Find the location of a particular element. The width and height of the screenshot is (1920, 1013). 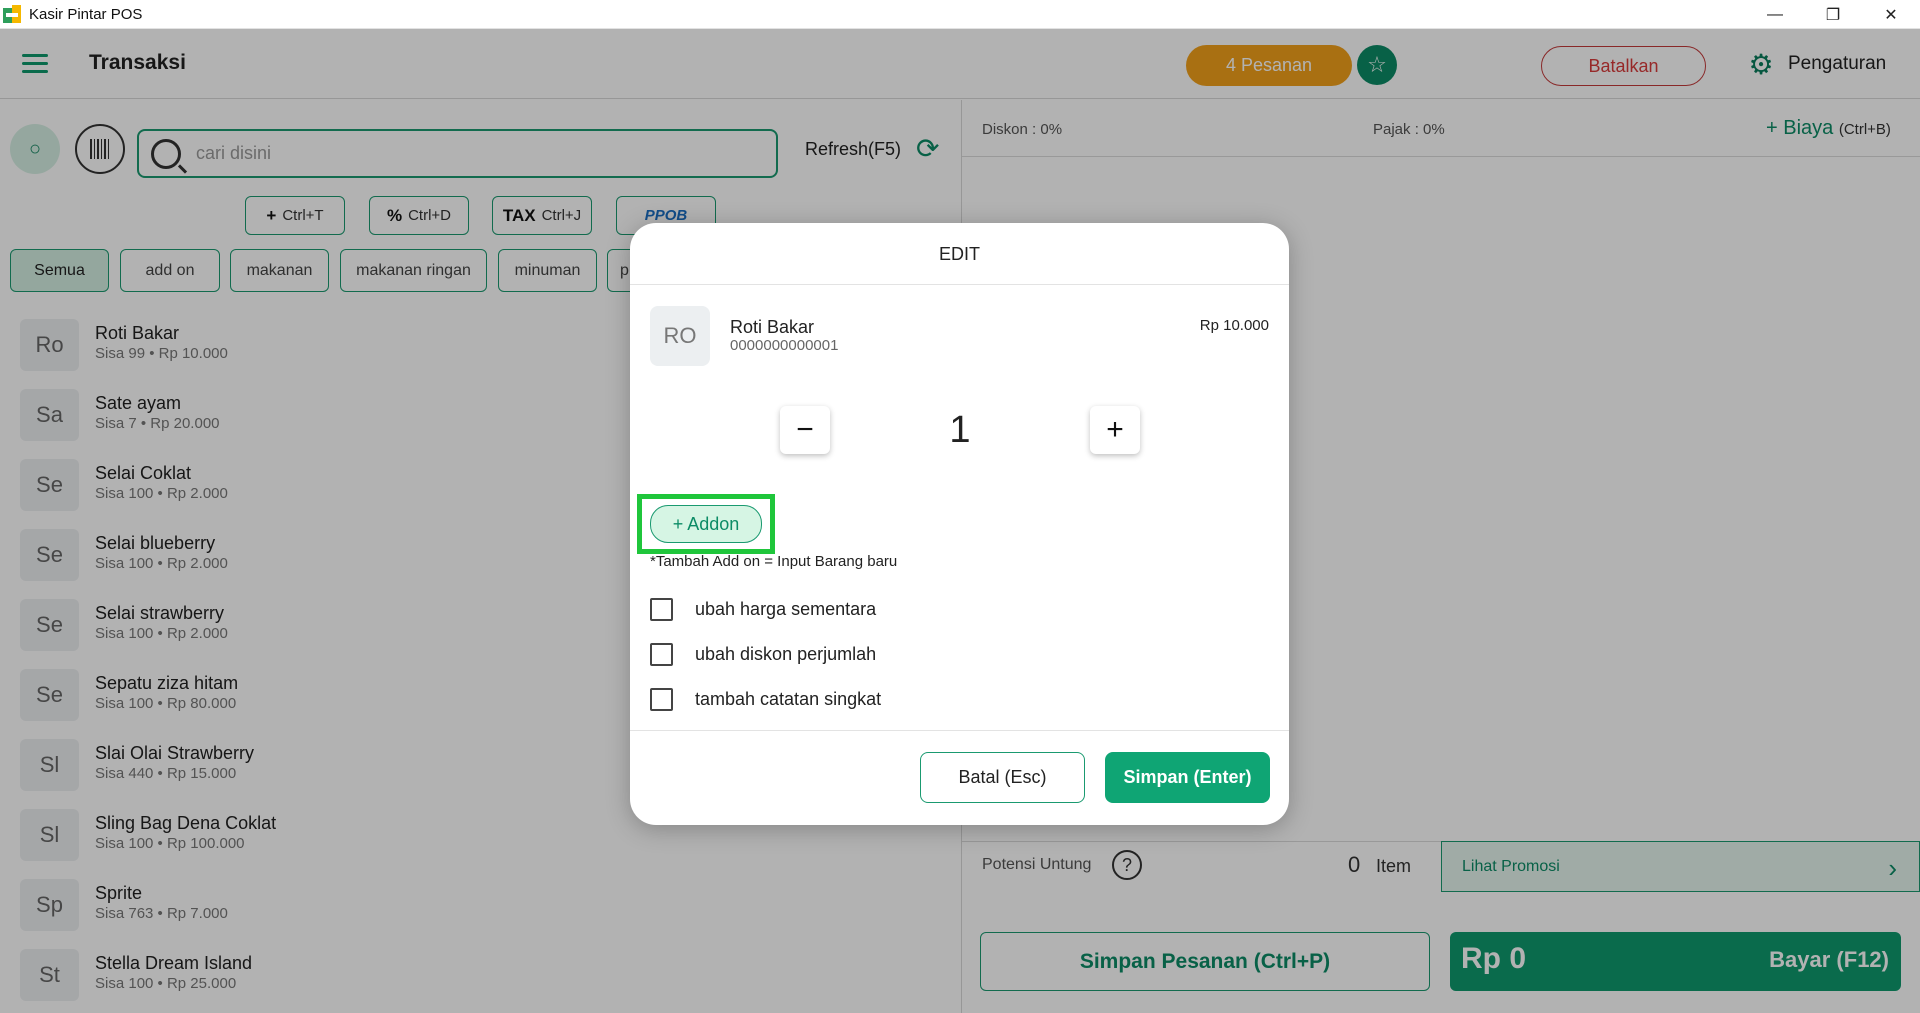

decrease-quantity-button: − is located at coordinates (805, 430).